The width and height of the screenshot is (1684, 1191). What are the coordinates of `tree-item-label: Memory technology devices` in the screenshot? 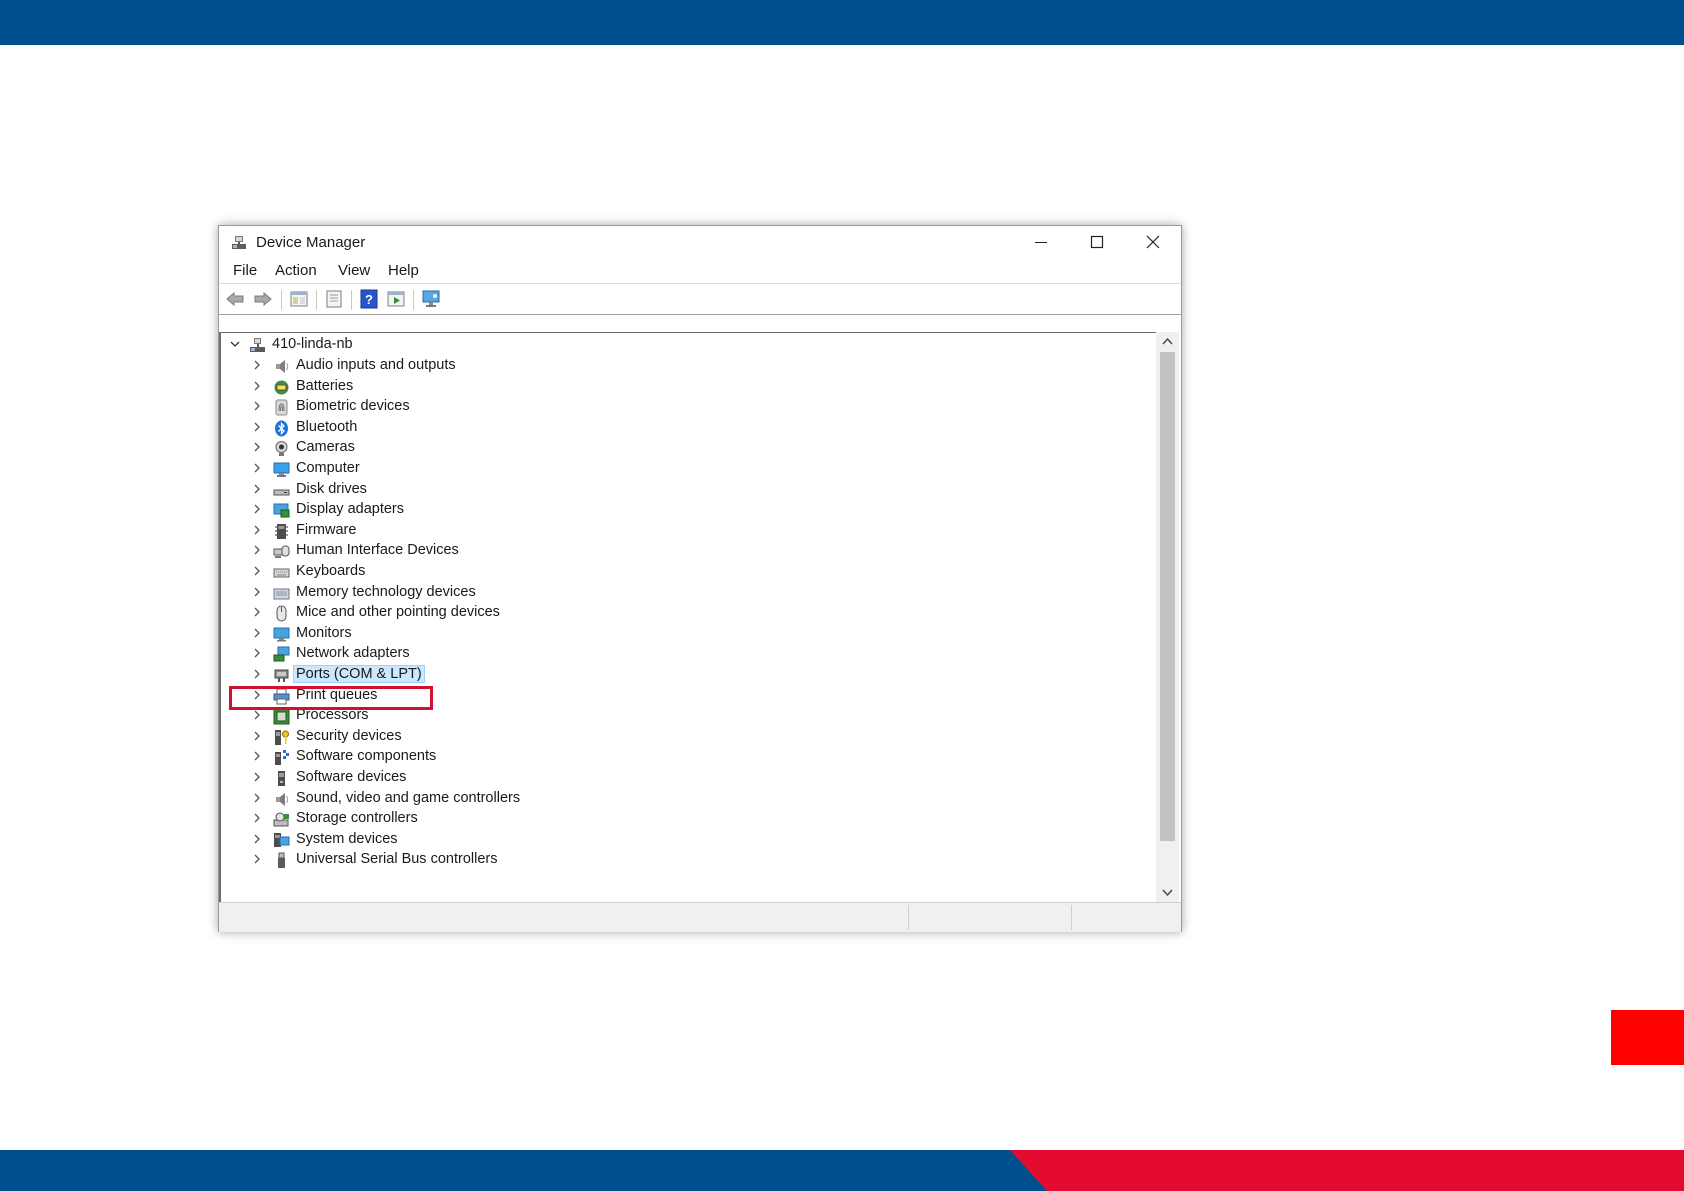 It's located at (386, 591).